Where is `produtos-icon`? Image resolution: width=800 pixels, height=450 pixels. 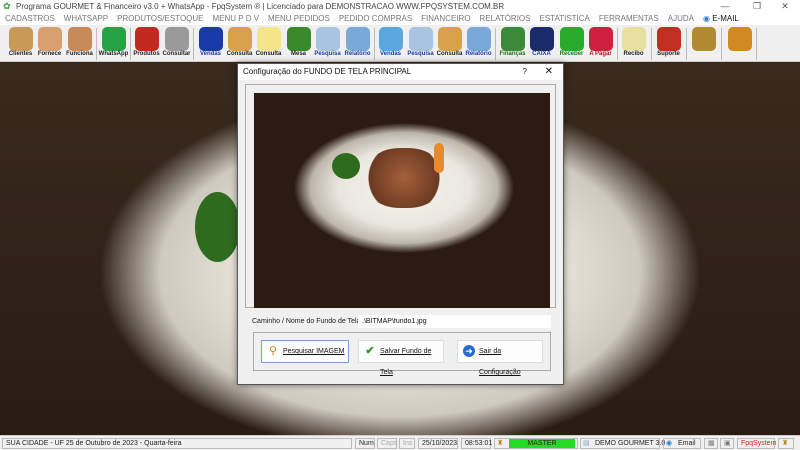
produtos-icon is located at coordinates (146, 39).